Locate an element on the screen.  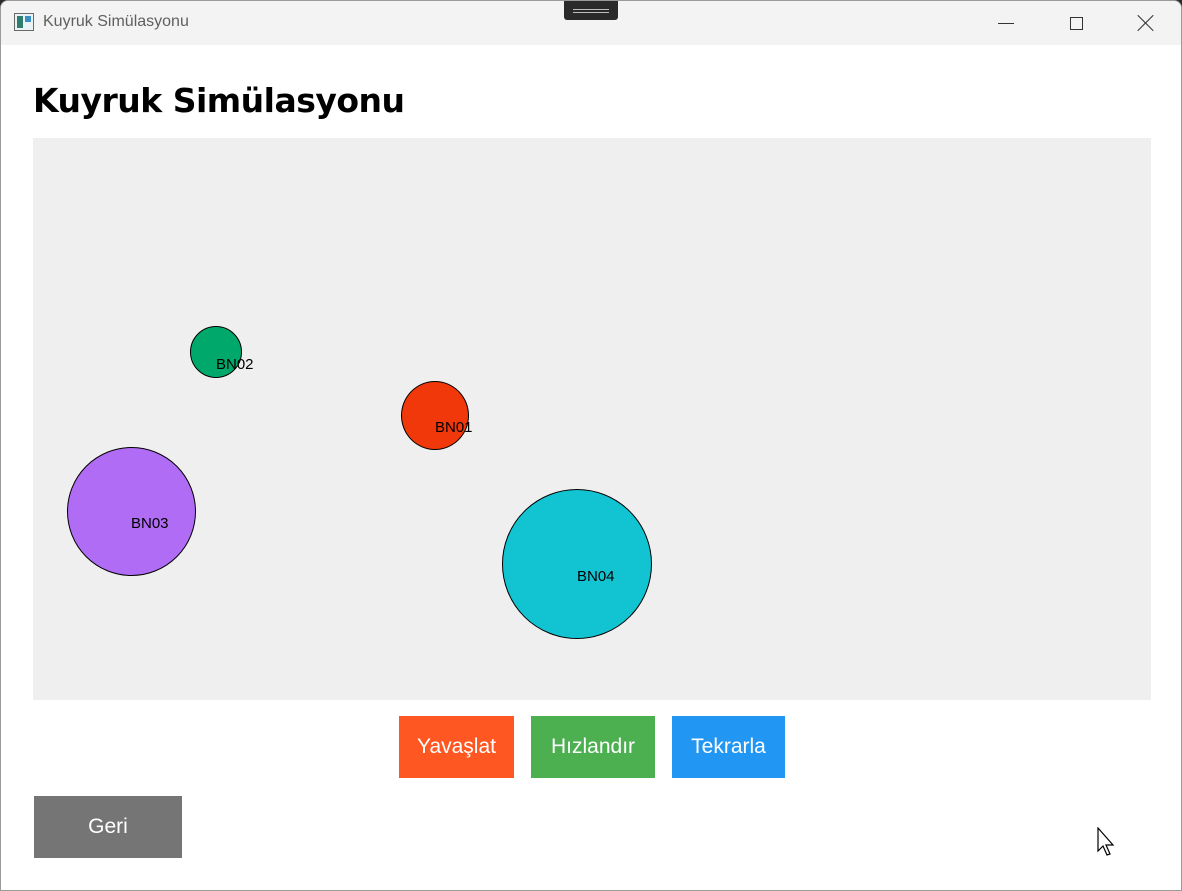
ball-label-bn01: BN01 is located at coordinates (454, 427).